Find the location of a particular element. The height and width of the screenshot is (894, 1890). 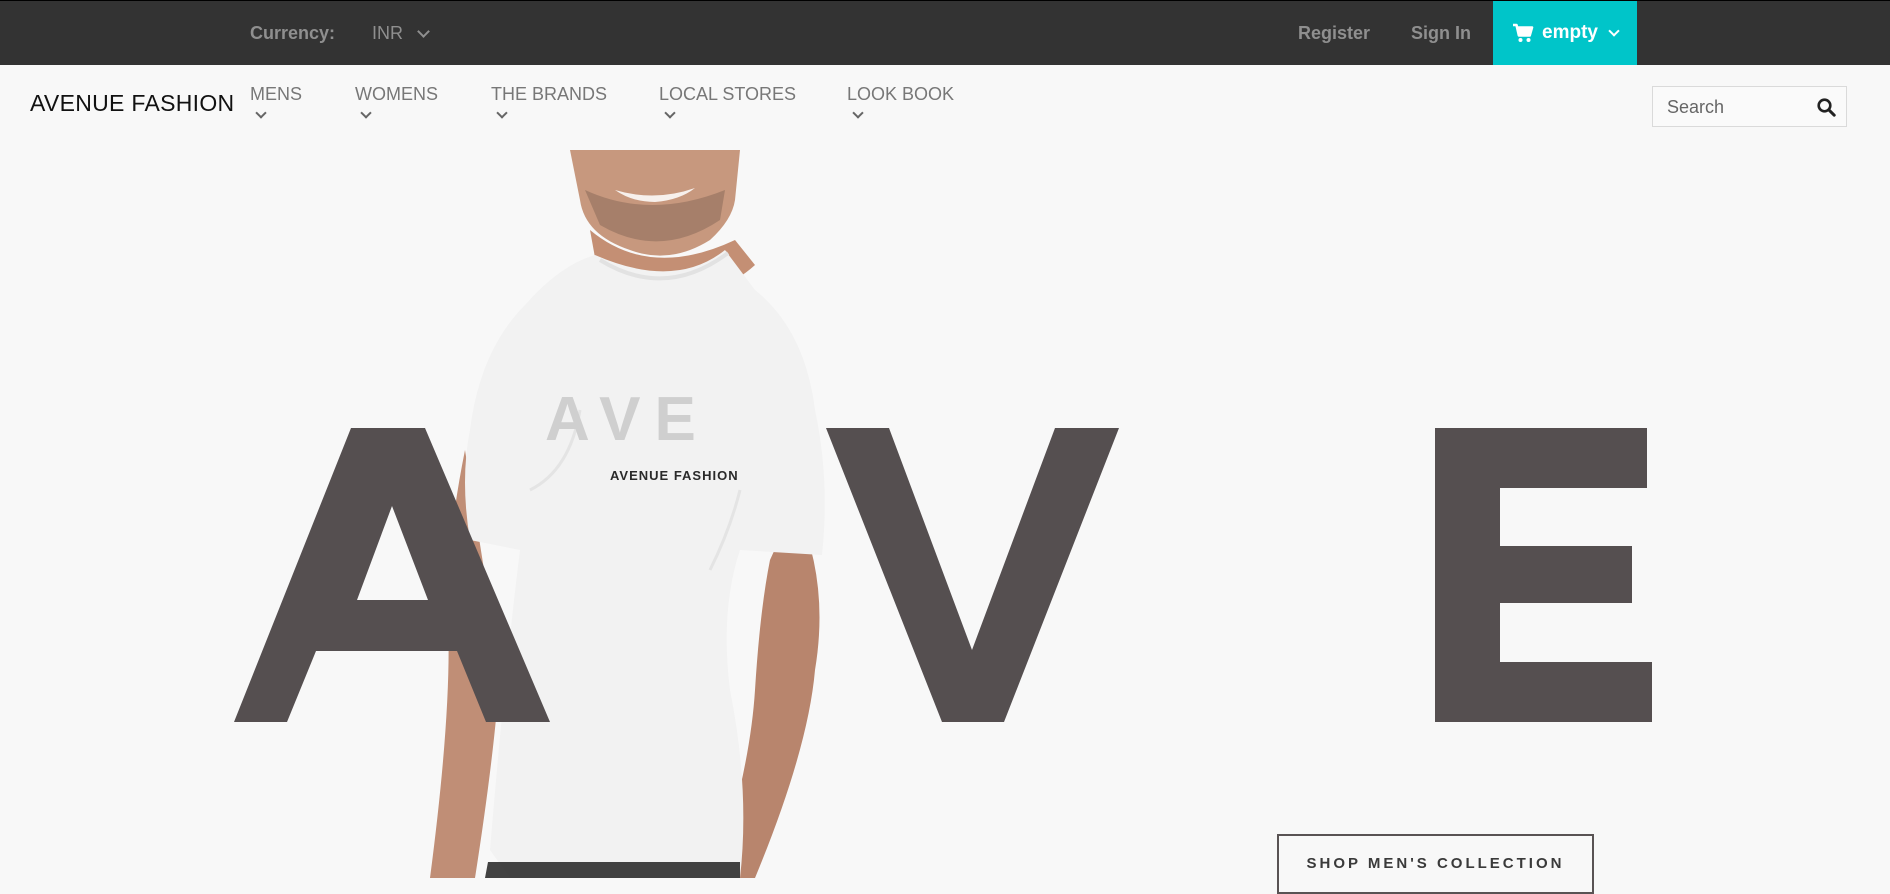

top-bar: Currency: INR Register Sign In empty is located at coordinates (945, 32).